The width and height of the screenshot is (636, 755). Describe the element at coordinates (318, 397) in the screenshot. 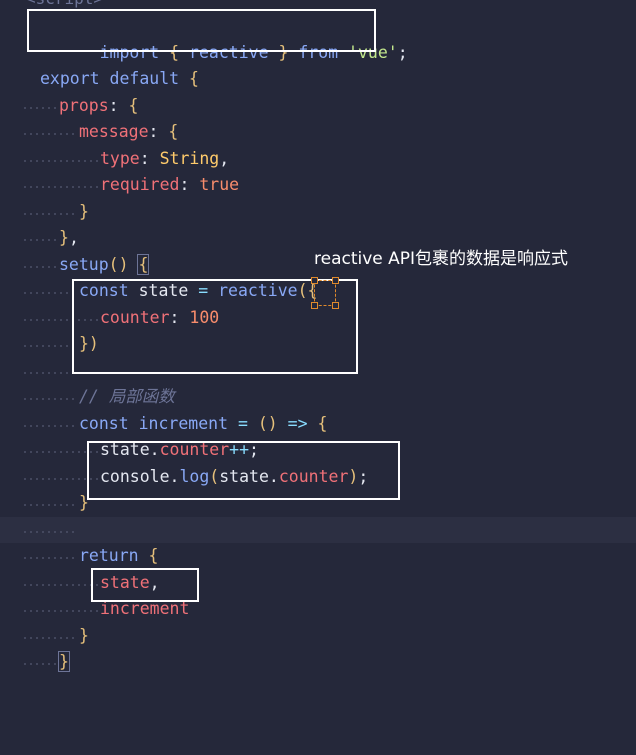

I see `code-line-comment: // 局部函数` at that location.